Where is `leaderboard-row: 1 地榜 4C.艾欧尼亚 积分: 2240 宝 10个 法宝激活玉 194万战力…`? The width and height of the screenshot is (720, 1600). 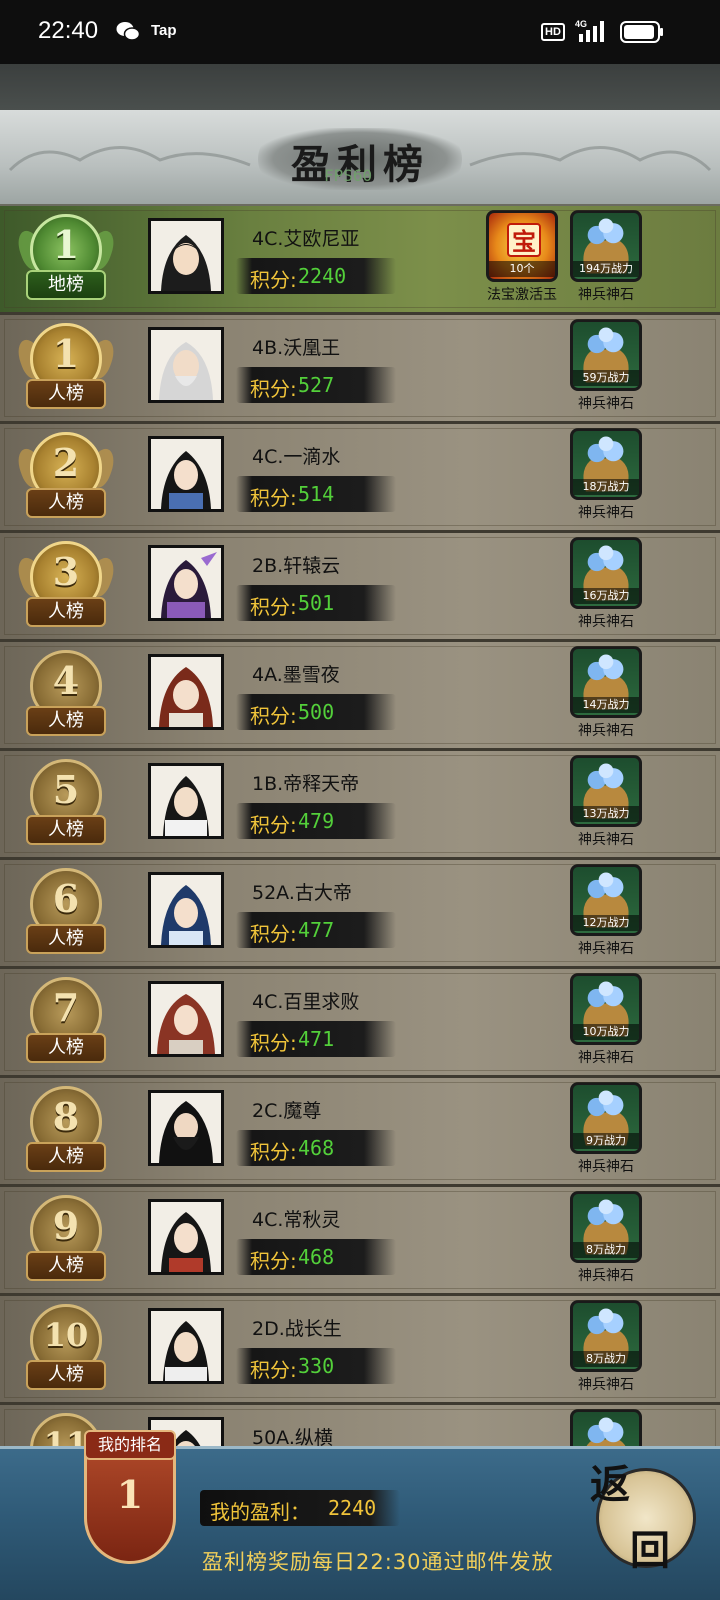 leaderboard-row: 1 地榜 4C.艾欧尼亚 积分: 2240 宝 10个 法宝激活玉 194万战力… is located at coordinates (360, 260).